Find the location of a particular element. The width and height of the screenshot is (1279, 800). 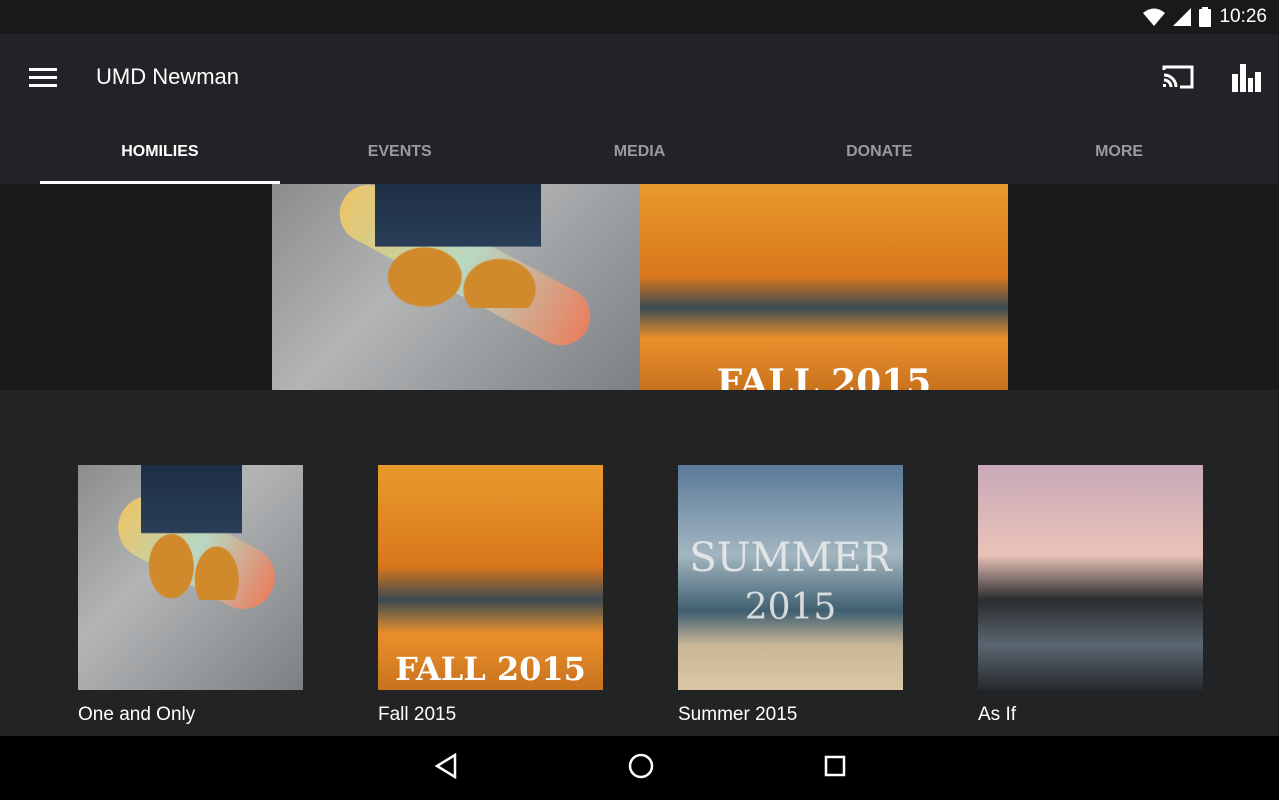

series-card: SUMMER 2015 Summer 2015 is located at coordinates (790, 595).